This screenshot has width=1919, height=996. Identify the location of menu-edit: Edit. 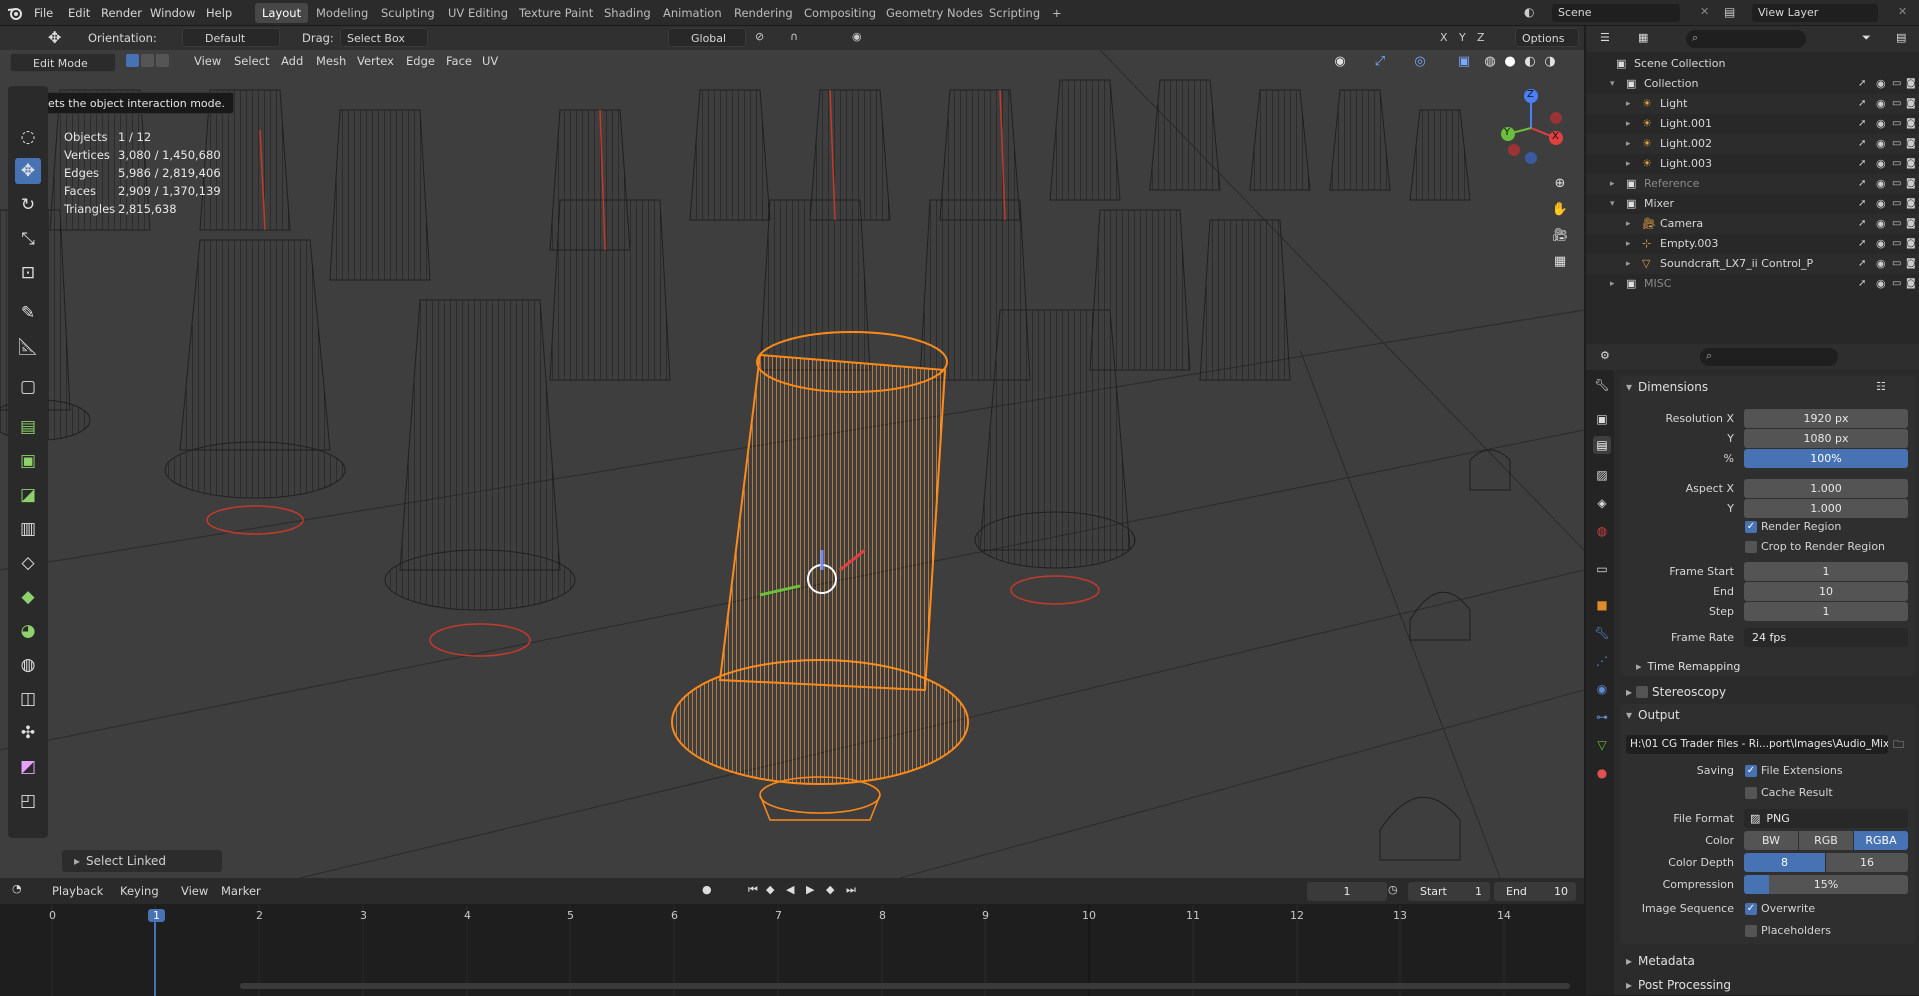
(79, 13).